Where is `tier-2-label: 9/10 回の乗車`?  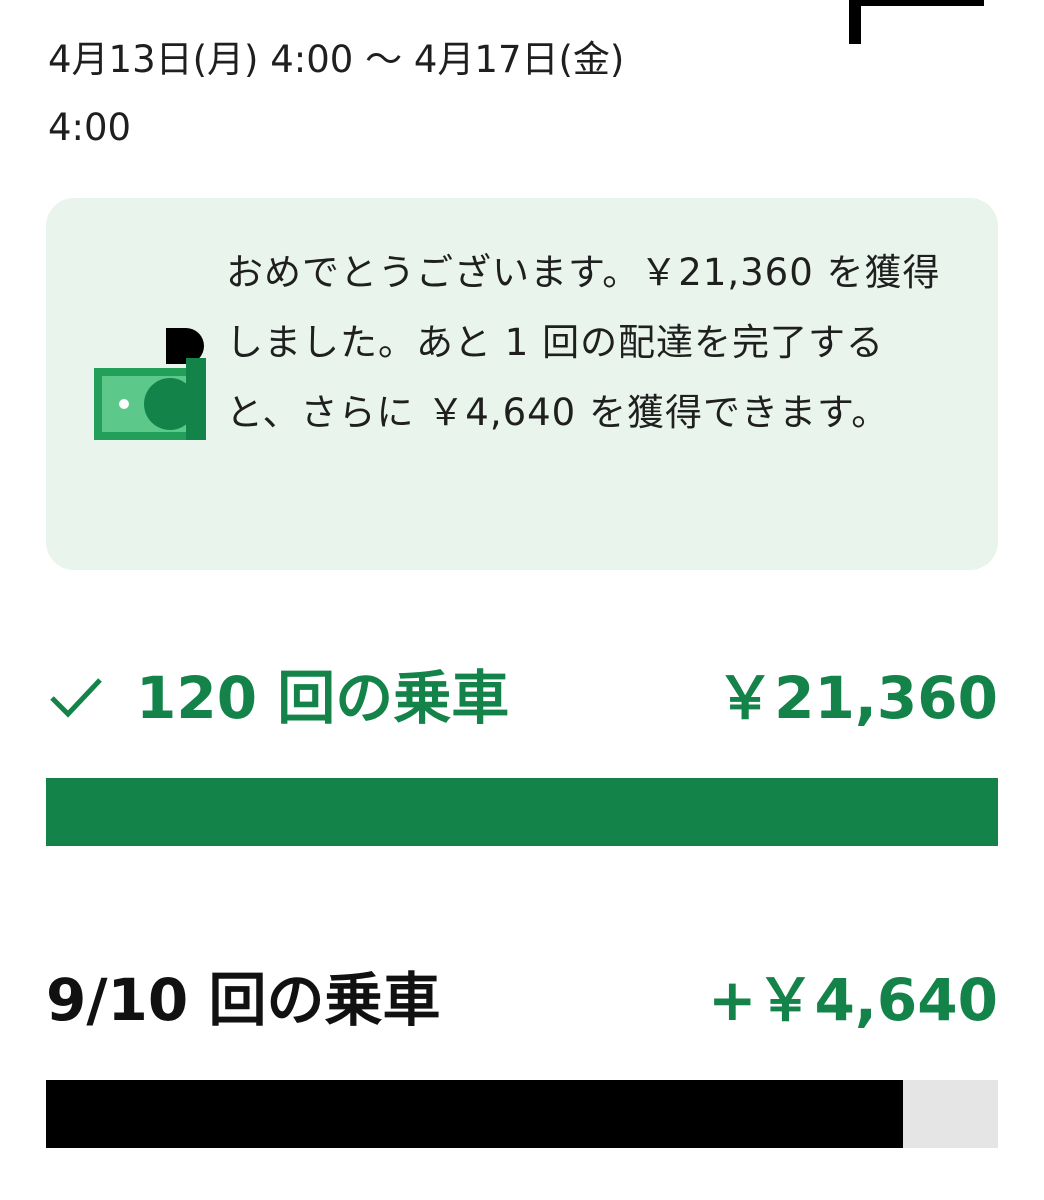 tier-2-label: 9/10 回の乗車 is located at coordinates (243, 1000).